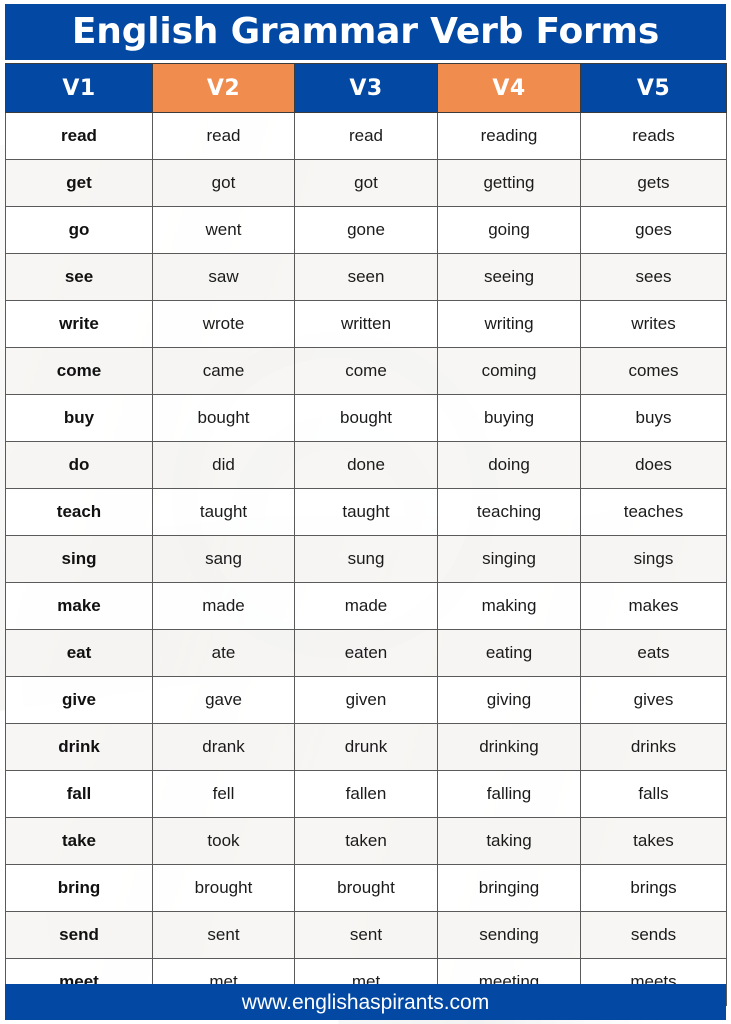  Describe the element at coordinates (79, 888) in the screenshot. I see `verb-base-form-cell: bring` at that location.